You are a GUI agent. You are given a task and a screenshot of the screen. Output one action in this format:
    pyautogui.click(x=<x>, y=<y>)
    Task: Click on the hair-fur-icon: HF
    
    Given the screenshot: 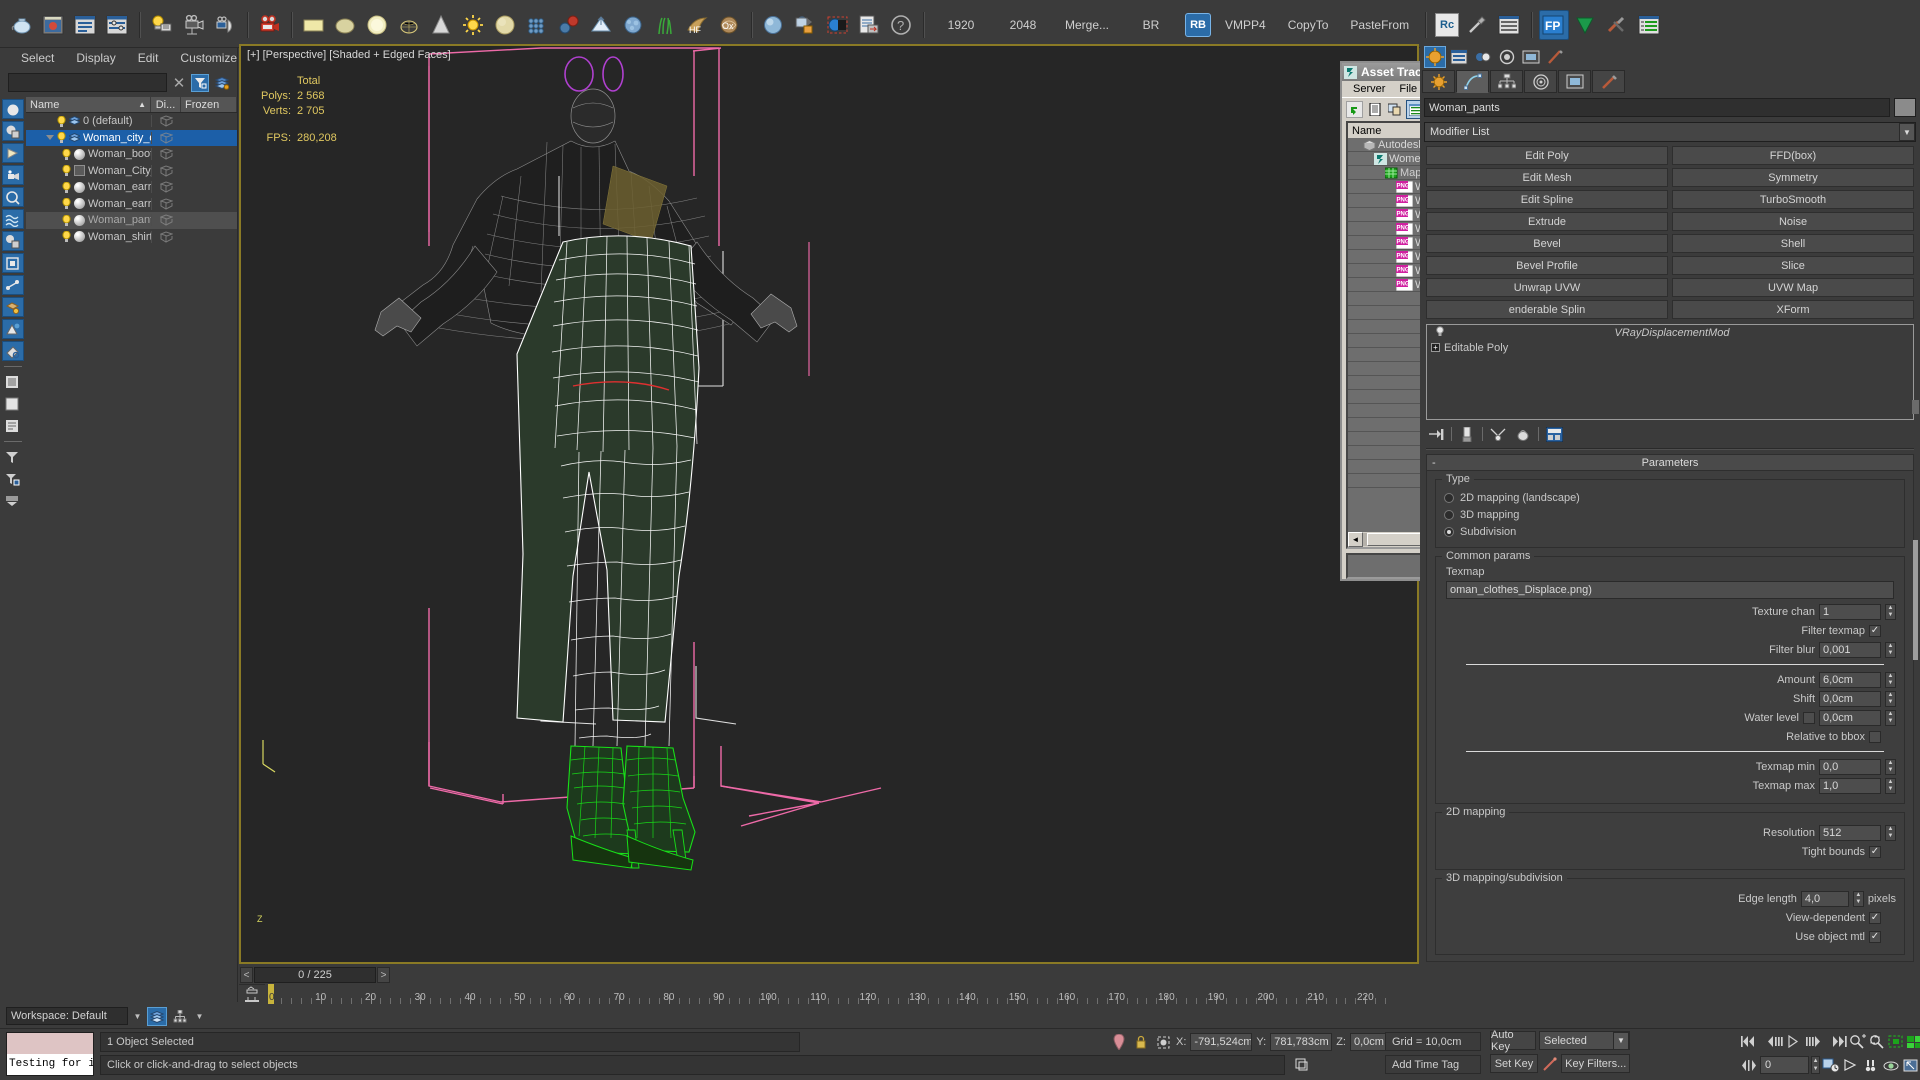 What is the action you would take?
    pyautogui.click(x=698, y=25)
    